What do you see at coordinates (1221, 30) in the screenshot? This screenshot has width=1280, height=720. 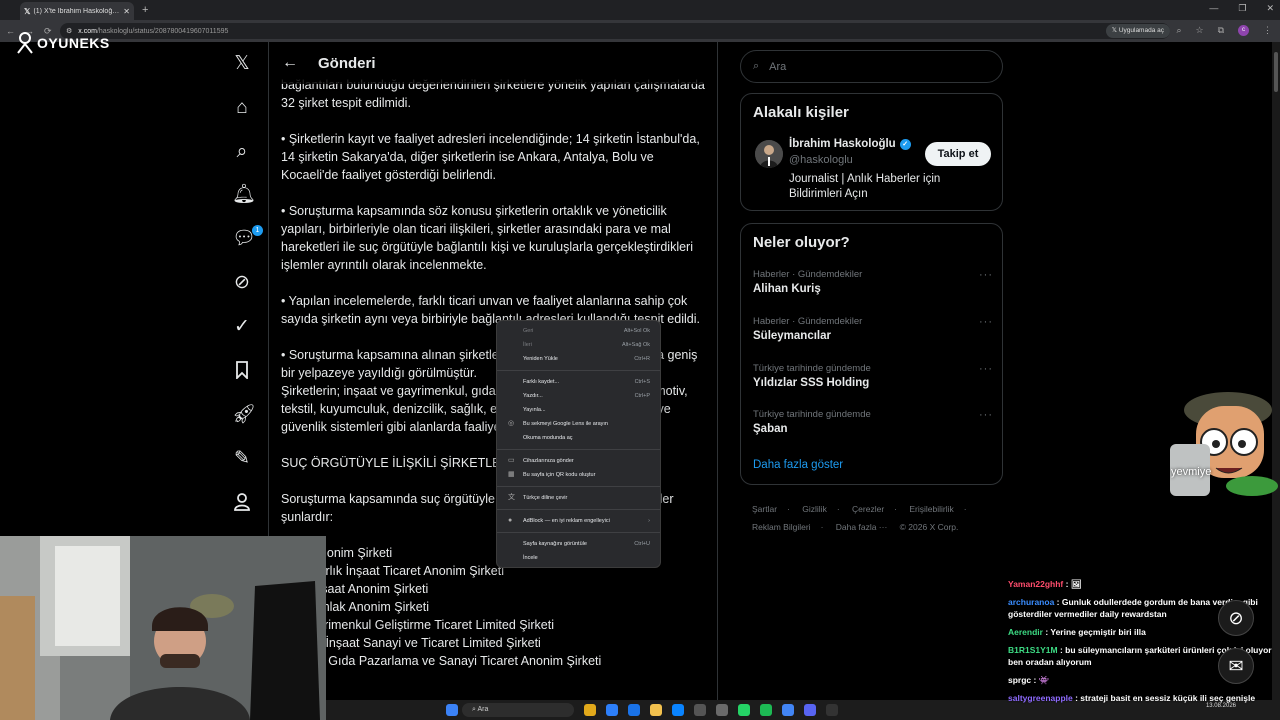 I see `extensions-icon: ⧉` at bounding box center [1221, 30].